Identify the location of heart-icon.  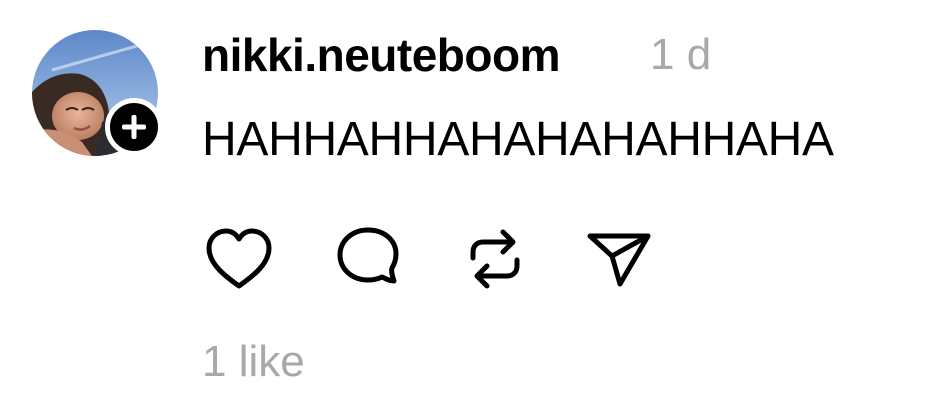
(239, 258).